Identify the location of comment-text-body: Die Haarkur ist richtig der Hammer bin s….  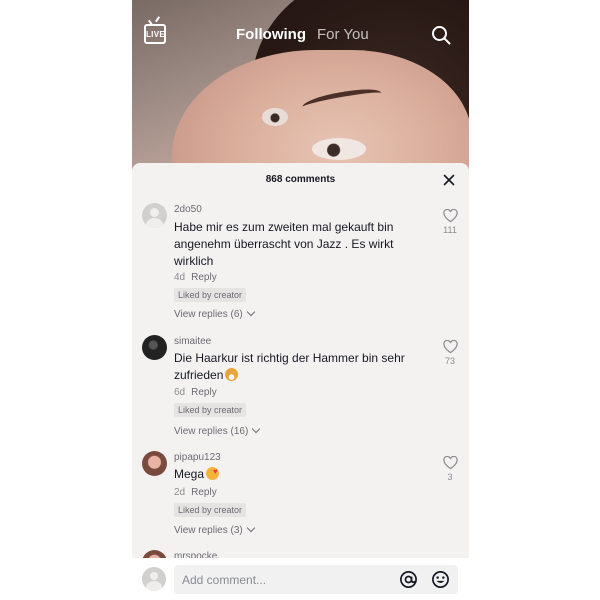
(289, 366).